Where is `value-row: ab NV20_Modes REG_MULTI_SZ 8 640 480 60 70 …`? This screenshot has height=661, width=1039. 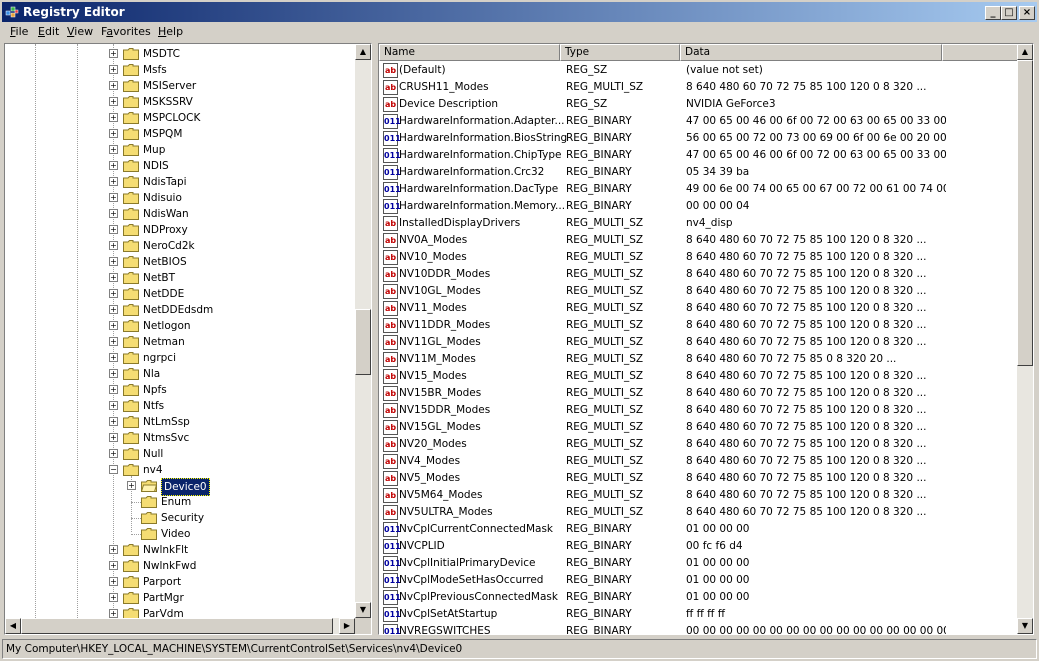
value-row: ab NV20_Modes REG_MULTI_SZ 8 640 480 60 70 … is located at coordinates (699, 444).